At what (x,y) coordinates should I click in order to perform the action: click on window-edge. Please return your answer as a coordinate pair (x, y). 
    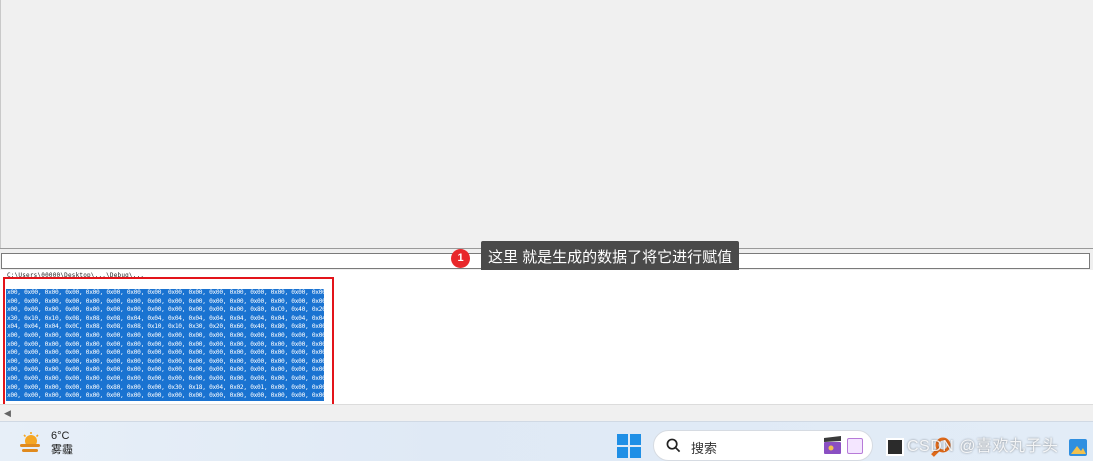
    Looking at the image, I should click on (0, 124).